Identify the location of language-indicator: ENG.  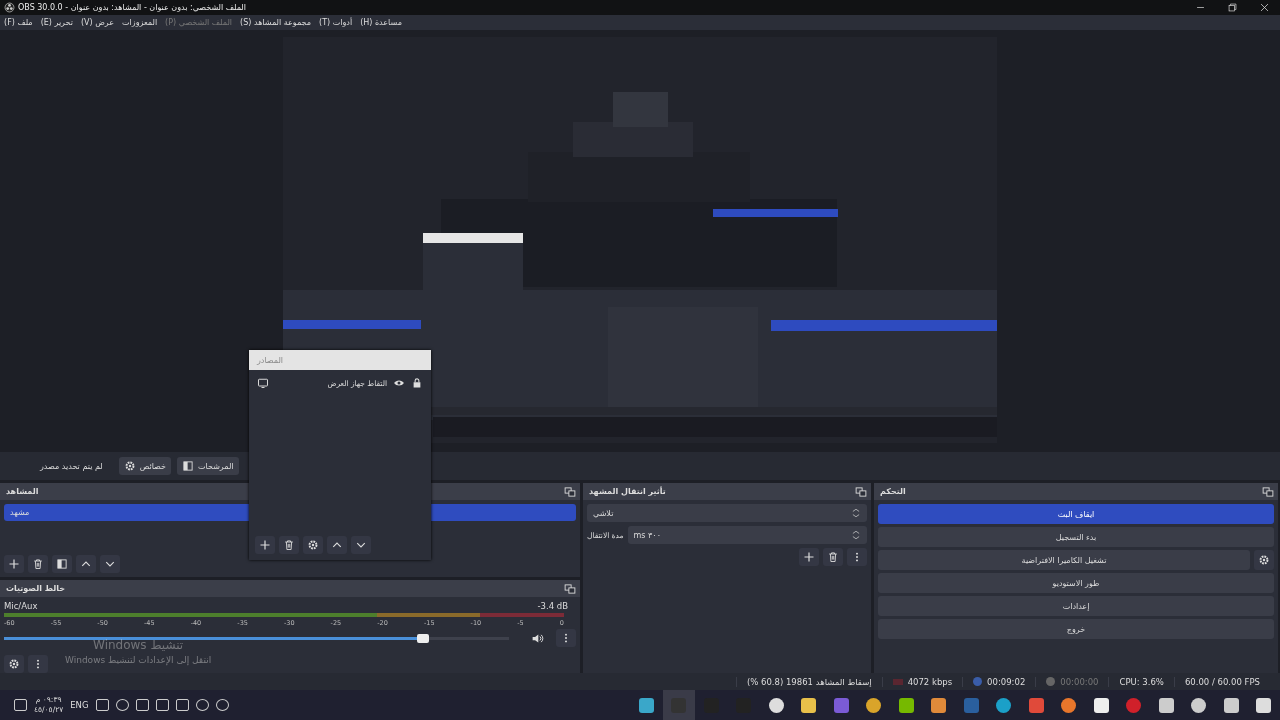
(79, 705).